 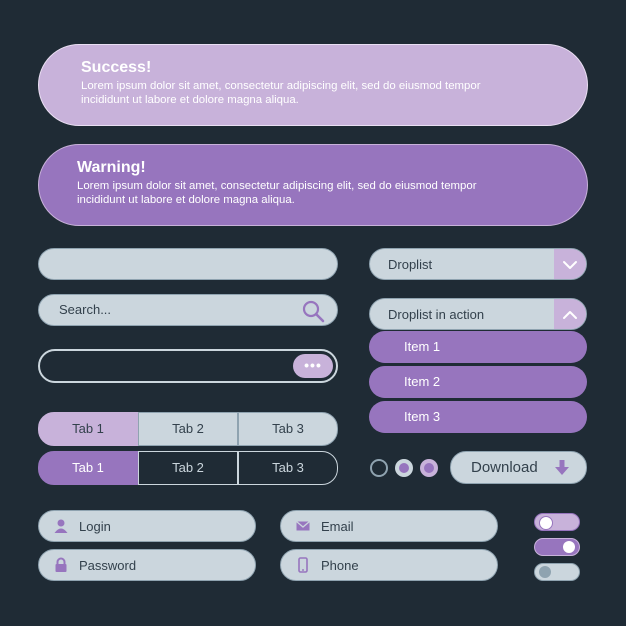 What do you see at coordinates (303, 565) in the screenshot?
I see `phone-icon` at bounding box center [303, 565].